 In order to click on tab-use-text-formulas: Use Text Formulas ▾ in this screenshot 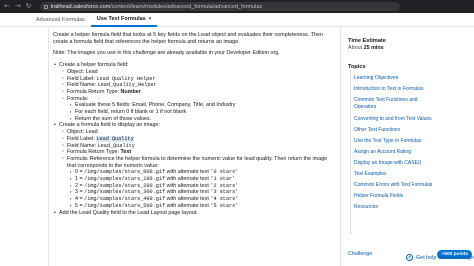, I will do `click(124, 20)`.